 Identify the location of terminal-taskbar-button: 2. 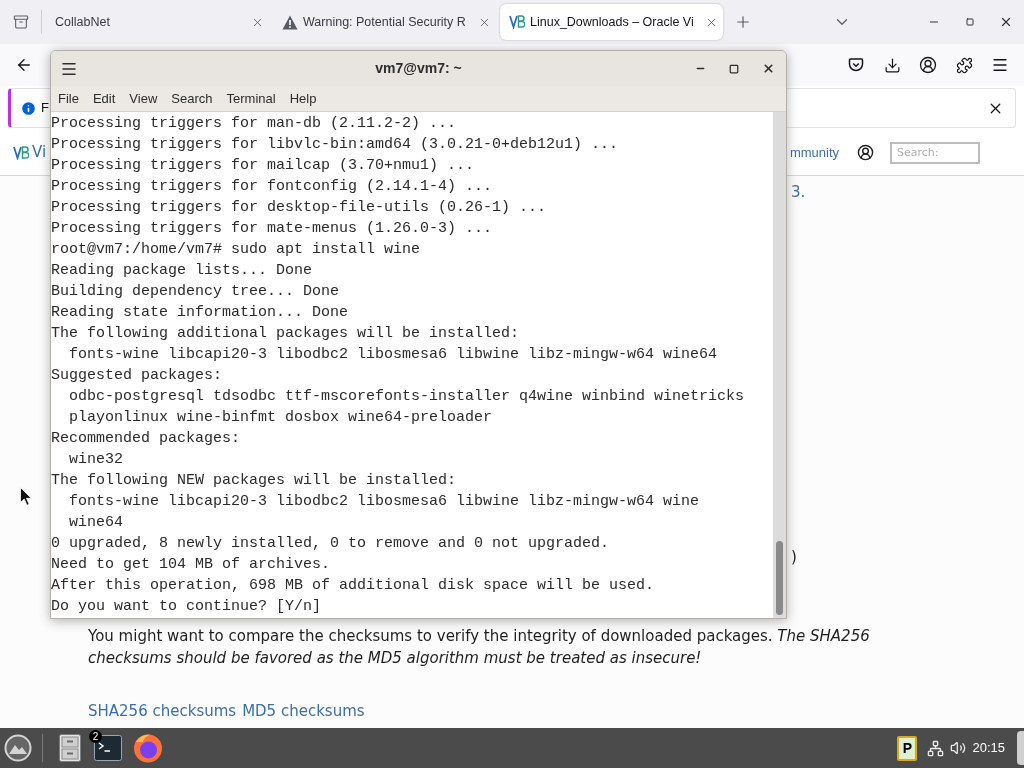
(108, 748).